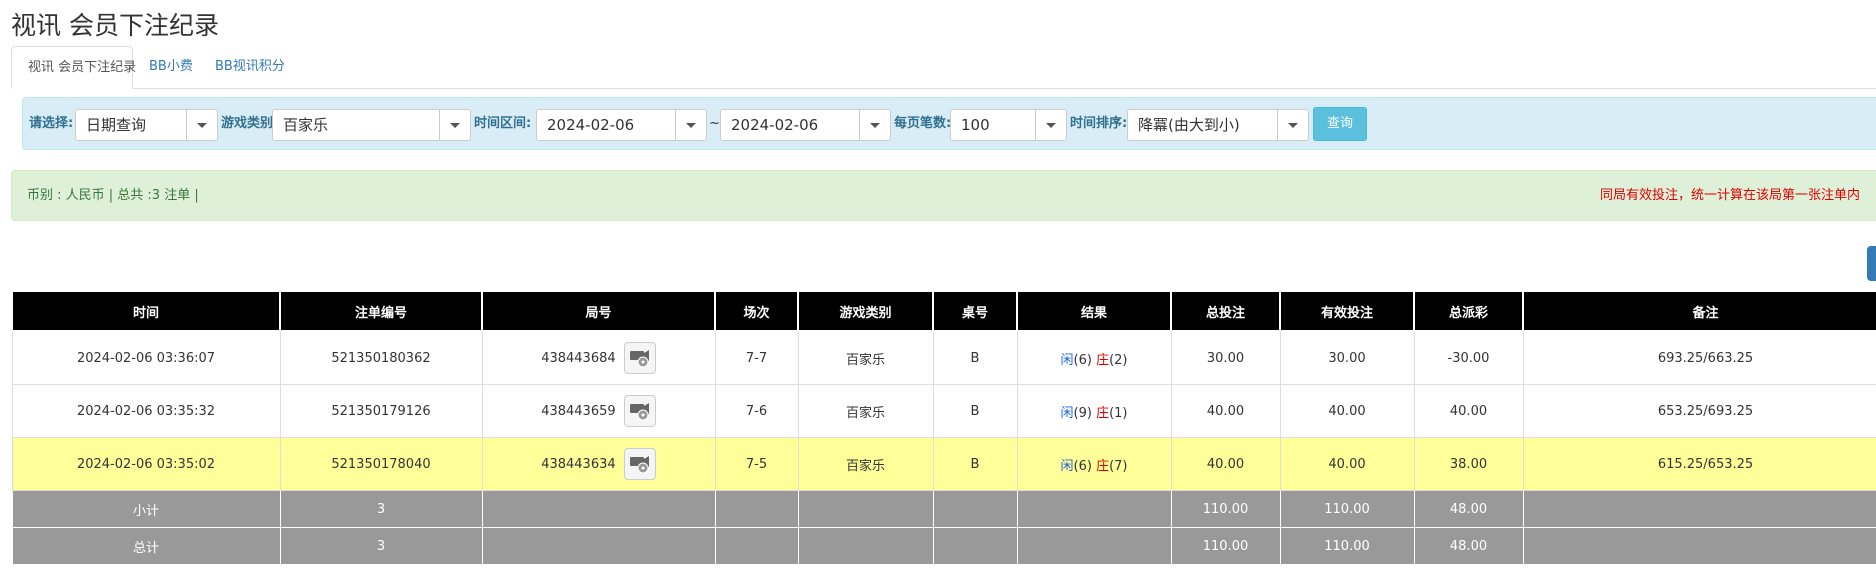 This screenshot has width=1876, height=570. Describe the element at coordinates (1468, 357) in the screenshot. I see `cell-payout: -30.00` at that location.